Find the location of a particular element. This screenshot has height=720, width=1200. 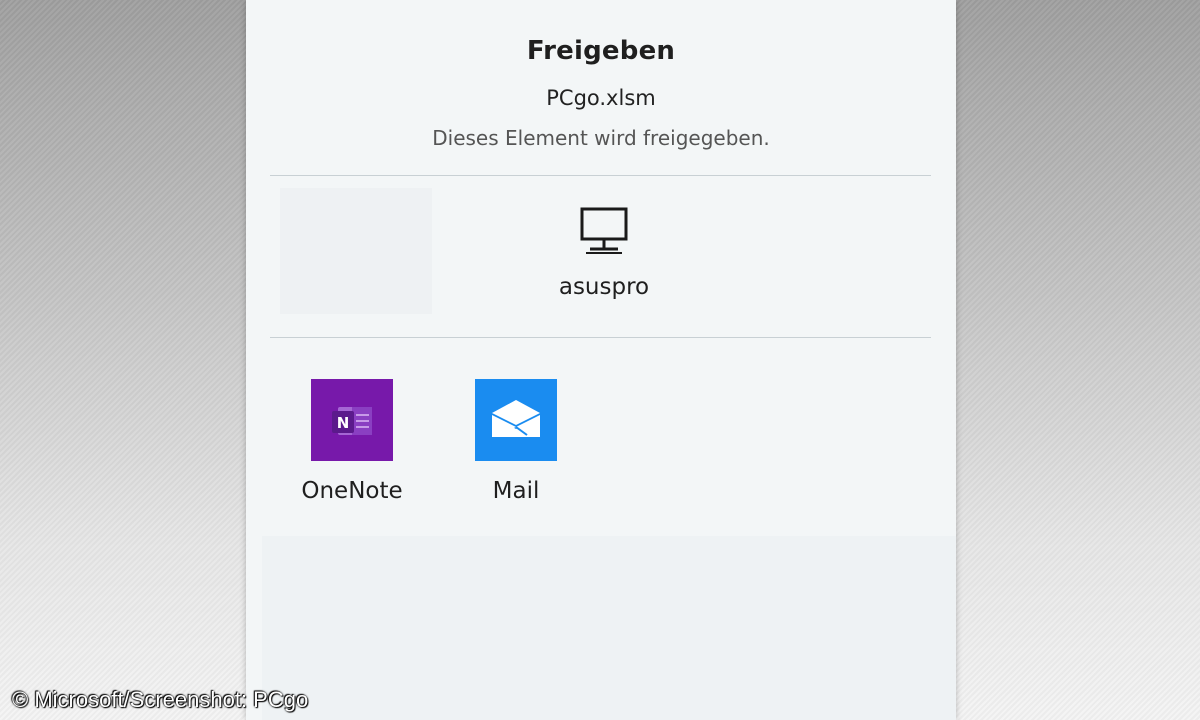

onenote-icon: N is located at coordinates (352, 421).